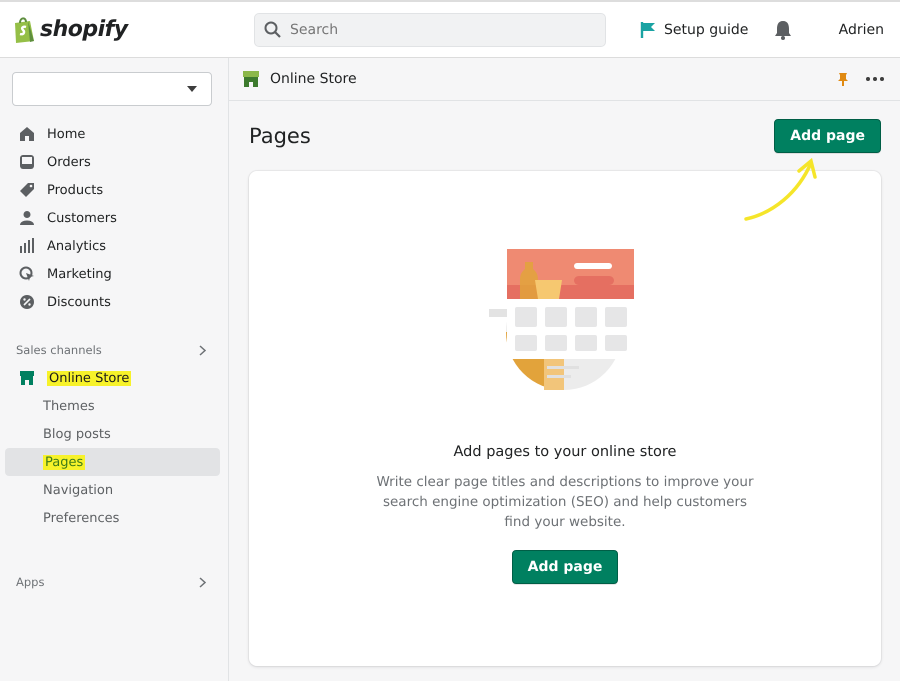 Image resolution: width=900 pixels, height=681 pixels. I want to click on logo-text: shopify, so click(84, 29).